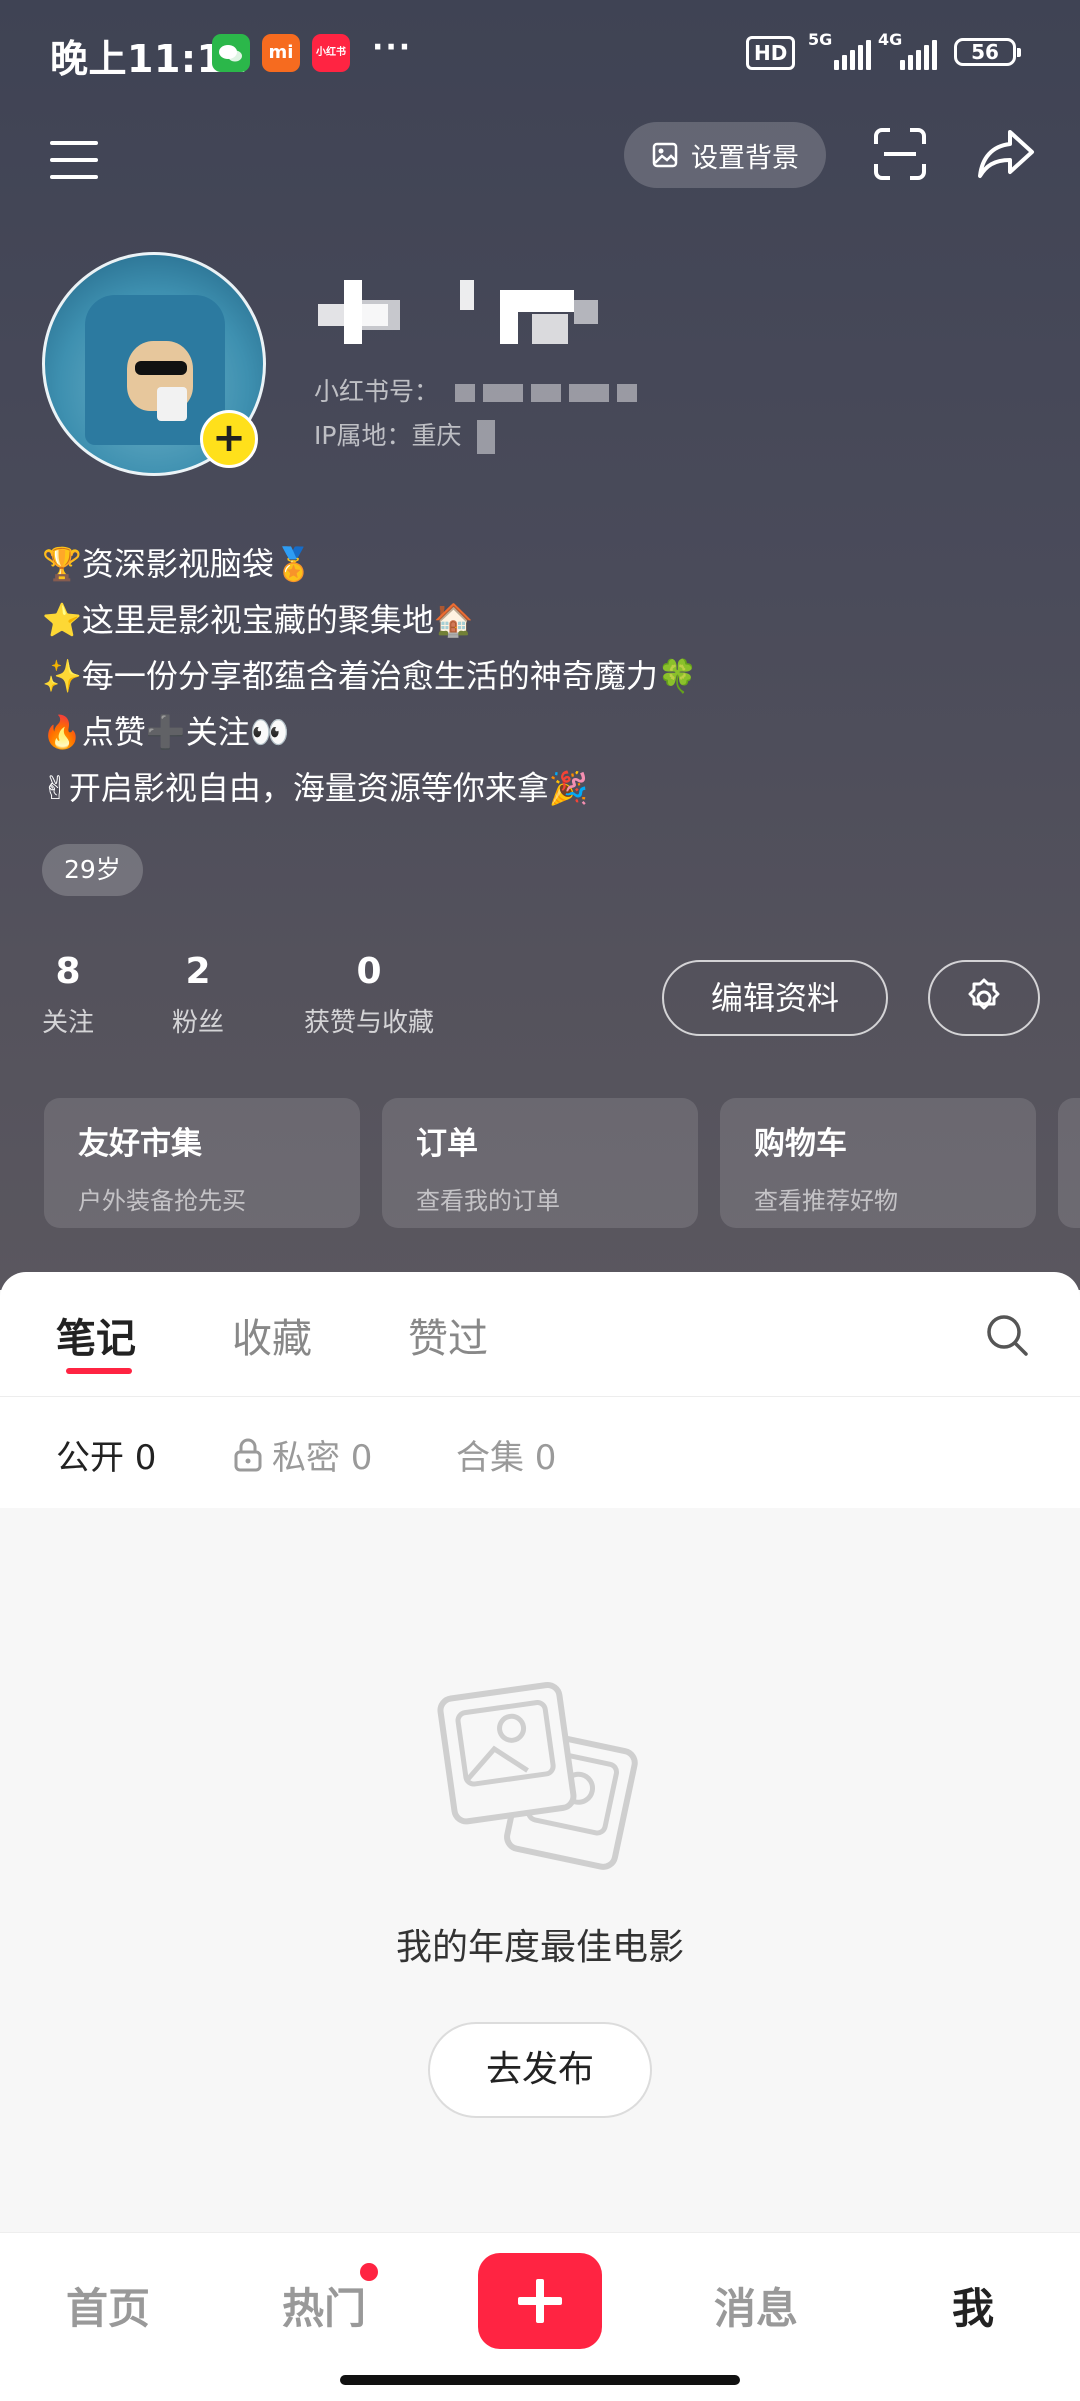 Image resolution: width=1080 pixels, height=2401 pixels. I want to click on user-id-label: 小红书号：, so click(377, 391).